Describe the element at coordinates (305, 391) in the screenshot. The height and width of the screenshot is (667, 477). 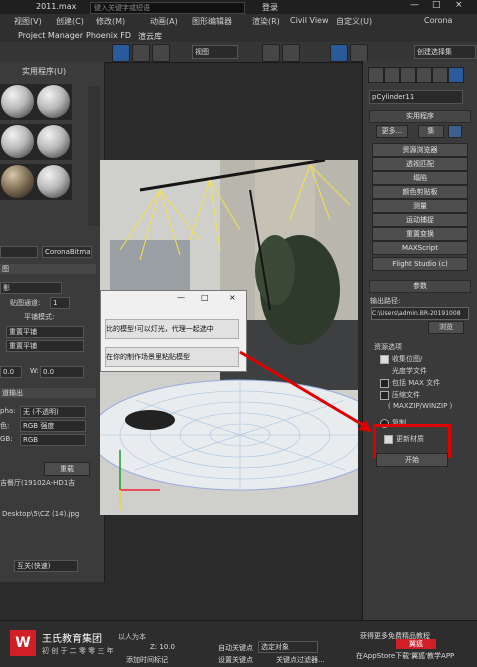
I see `arrow-annotation` at that location.